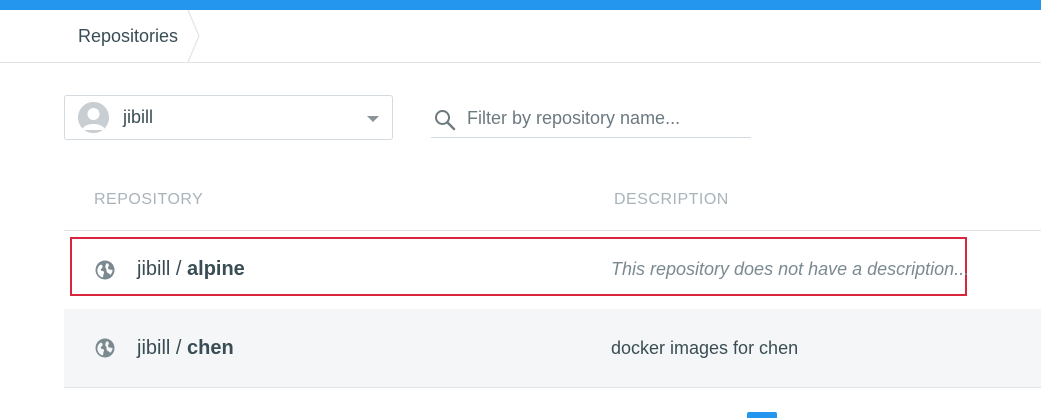  What do you see at coordinates (228, 117) in the screenshot?
I see `namespace-select: jibill` at bounding box center [228, 117].